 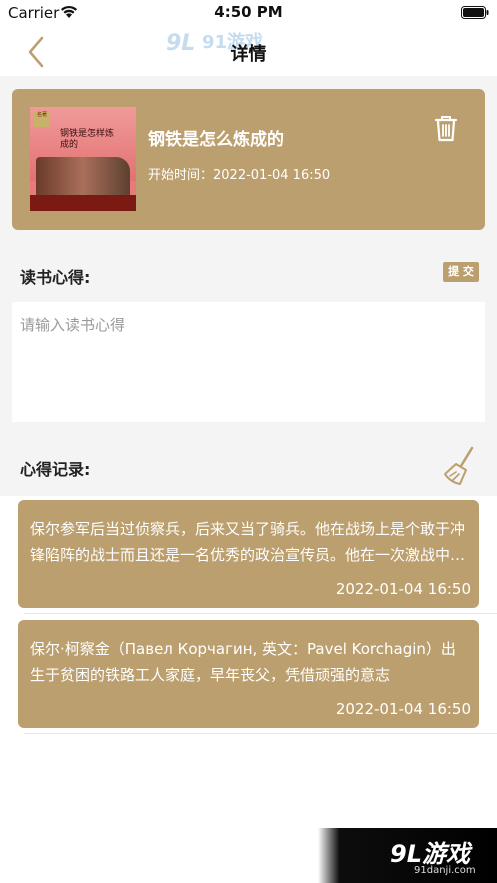 I want to click on cover-title: 钢铁是怎样炼成的, so click(x=87, y=139).